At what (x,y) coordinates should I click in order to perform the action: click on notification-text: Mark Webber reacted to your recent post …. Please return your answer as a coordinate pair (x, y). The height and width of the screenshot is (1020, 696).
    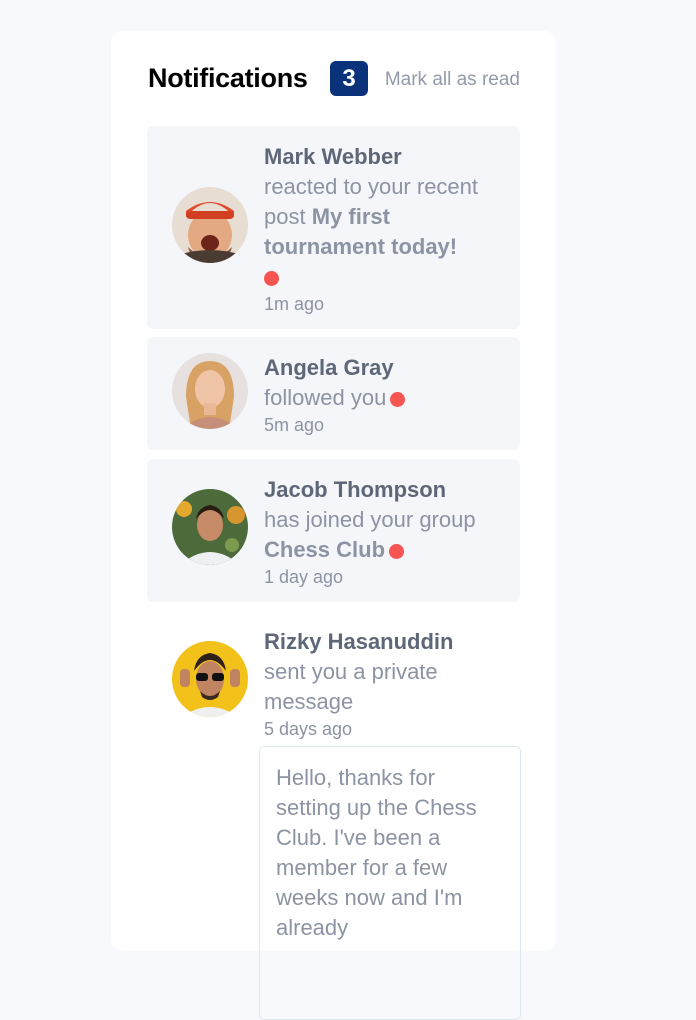
    Looking at the image, I should click on (384, 229).